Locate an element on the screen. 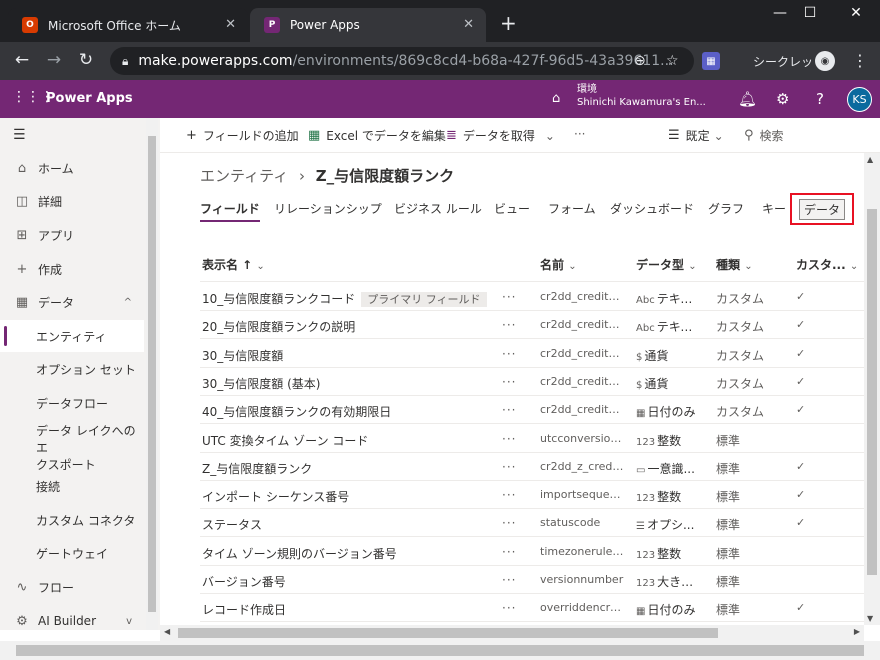 The width and height of the screenshot is (880, 660). maximize-icon: ☐ is located at coordinates (810, 13).